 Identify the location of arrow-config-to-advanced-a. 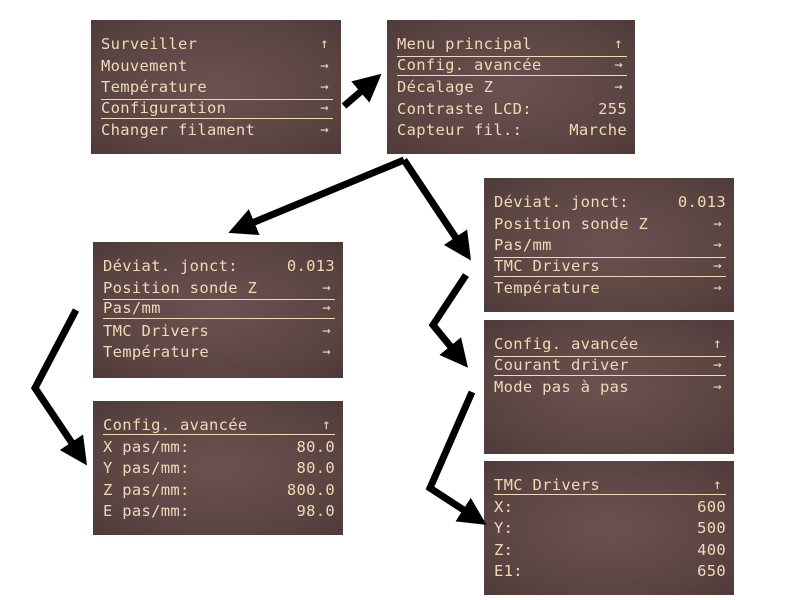
(317, 196).